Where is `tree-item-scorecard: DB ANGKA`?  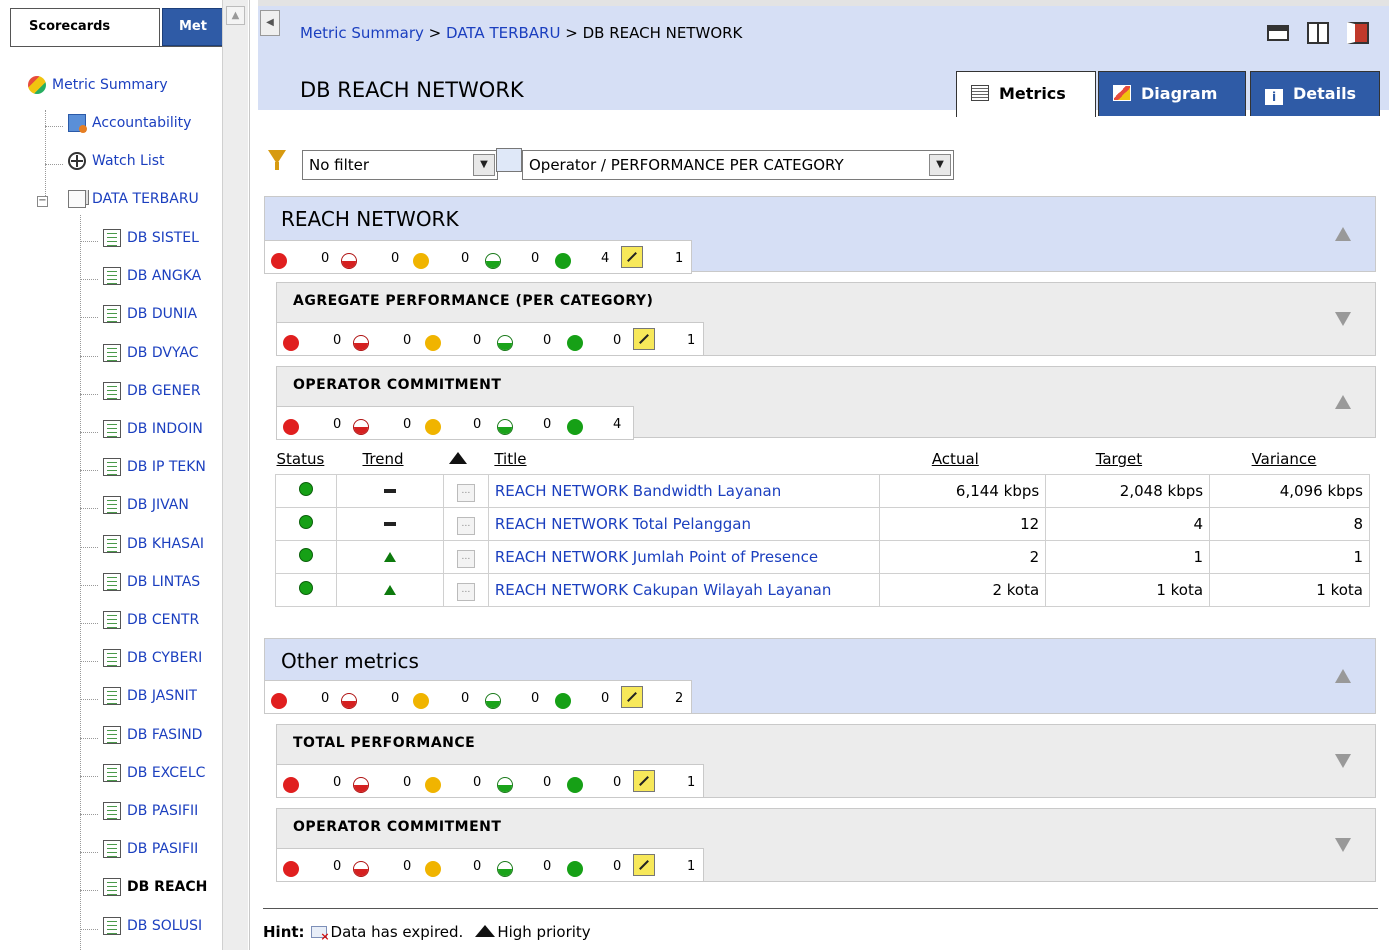
tree-item-scorecard: DB ANGKA is located at coordinates (152, 279).